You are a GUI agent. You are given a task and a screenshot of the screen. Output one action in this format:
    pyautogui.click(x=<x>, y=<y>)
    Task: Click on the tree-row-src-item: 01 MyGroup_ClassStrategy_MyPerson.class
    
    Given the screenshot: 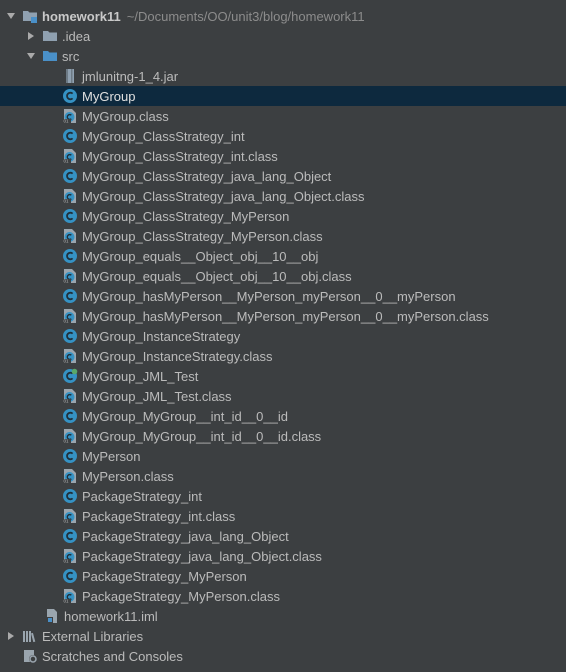 What is the action you would take?
    pyautogui.click(x=283, y=236)
    